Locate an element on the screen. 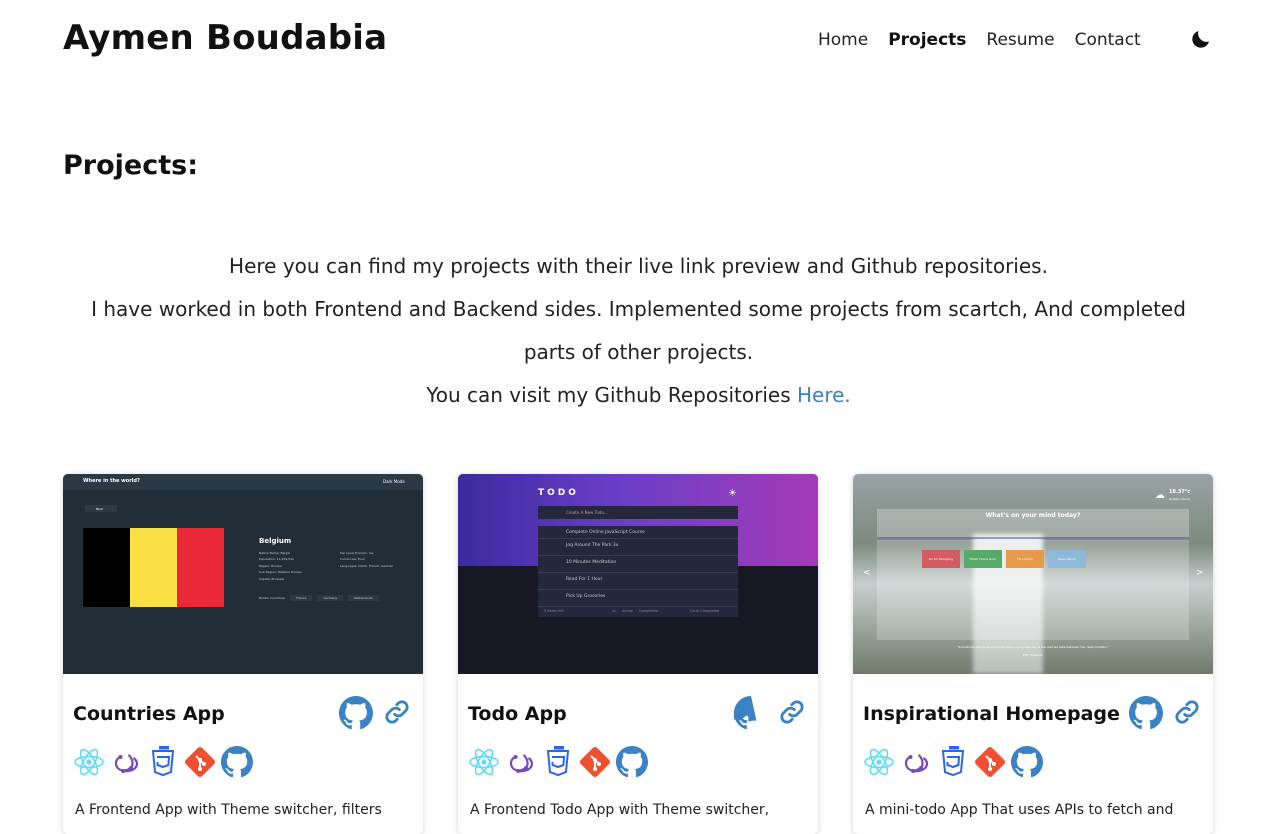 This screenshot has height=834, width=1277. preview-back-label: Back is located at coordinates (100, 509).